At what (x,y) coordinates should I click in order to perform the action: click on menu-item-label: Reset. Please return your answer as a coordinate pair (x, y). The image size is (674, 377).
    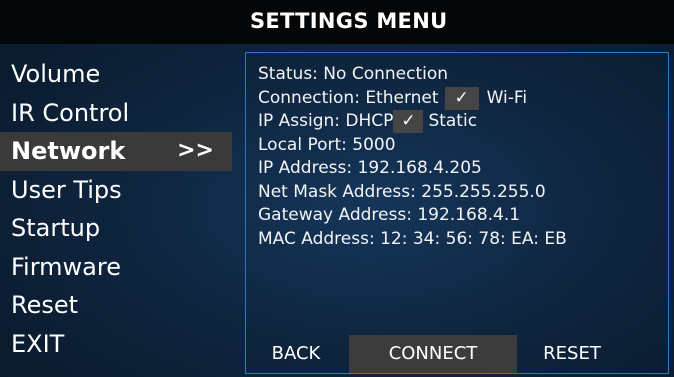
    Looking at the image, I should click on (45, 305).